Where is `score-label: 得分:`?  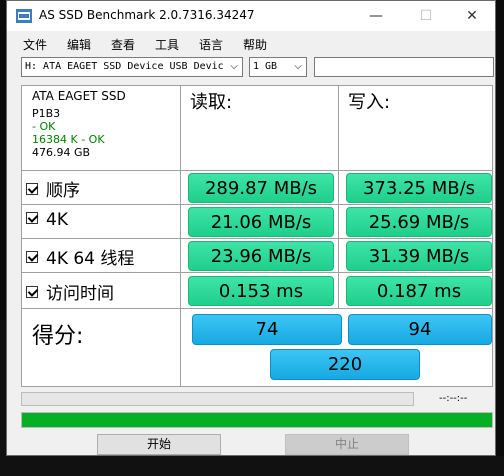 score-label: 得分: is located at coordinates (58, 336).